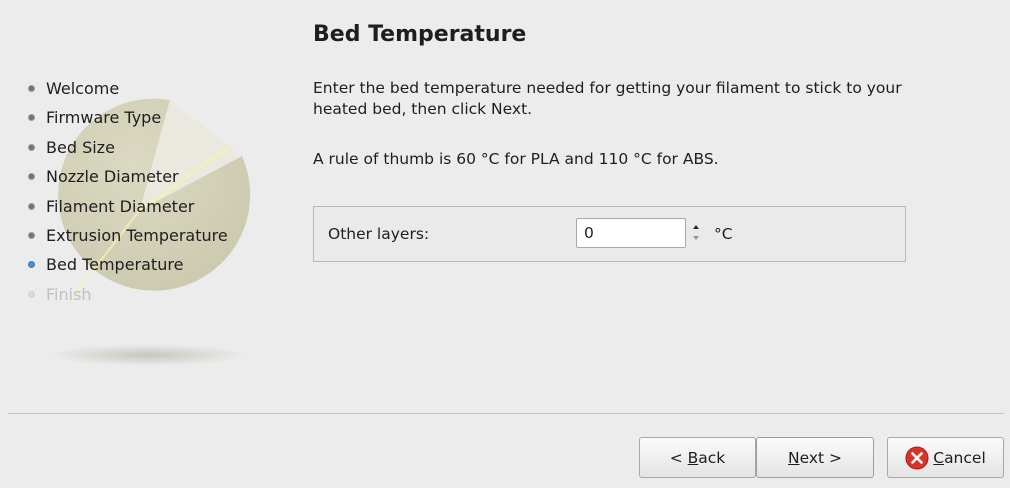 The width and height of the screenshot is (1010, 488). What do you see at coordinates (120, 206) in the screenshot?
I see `step-label: Filament Diameter` at bounding box center [120, 206].